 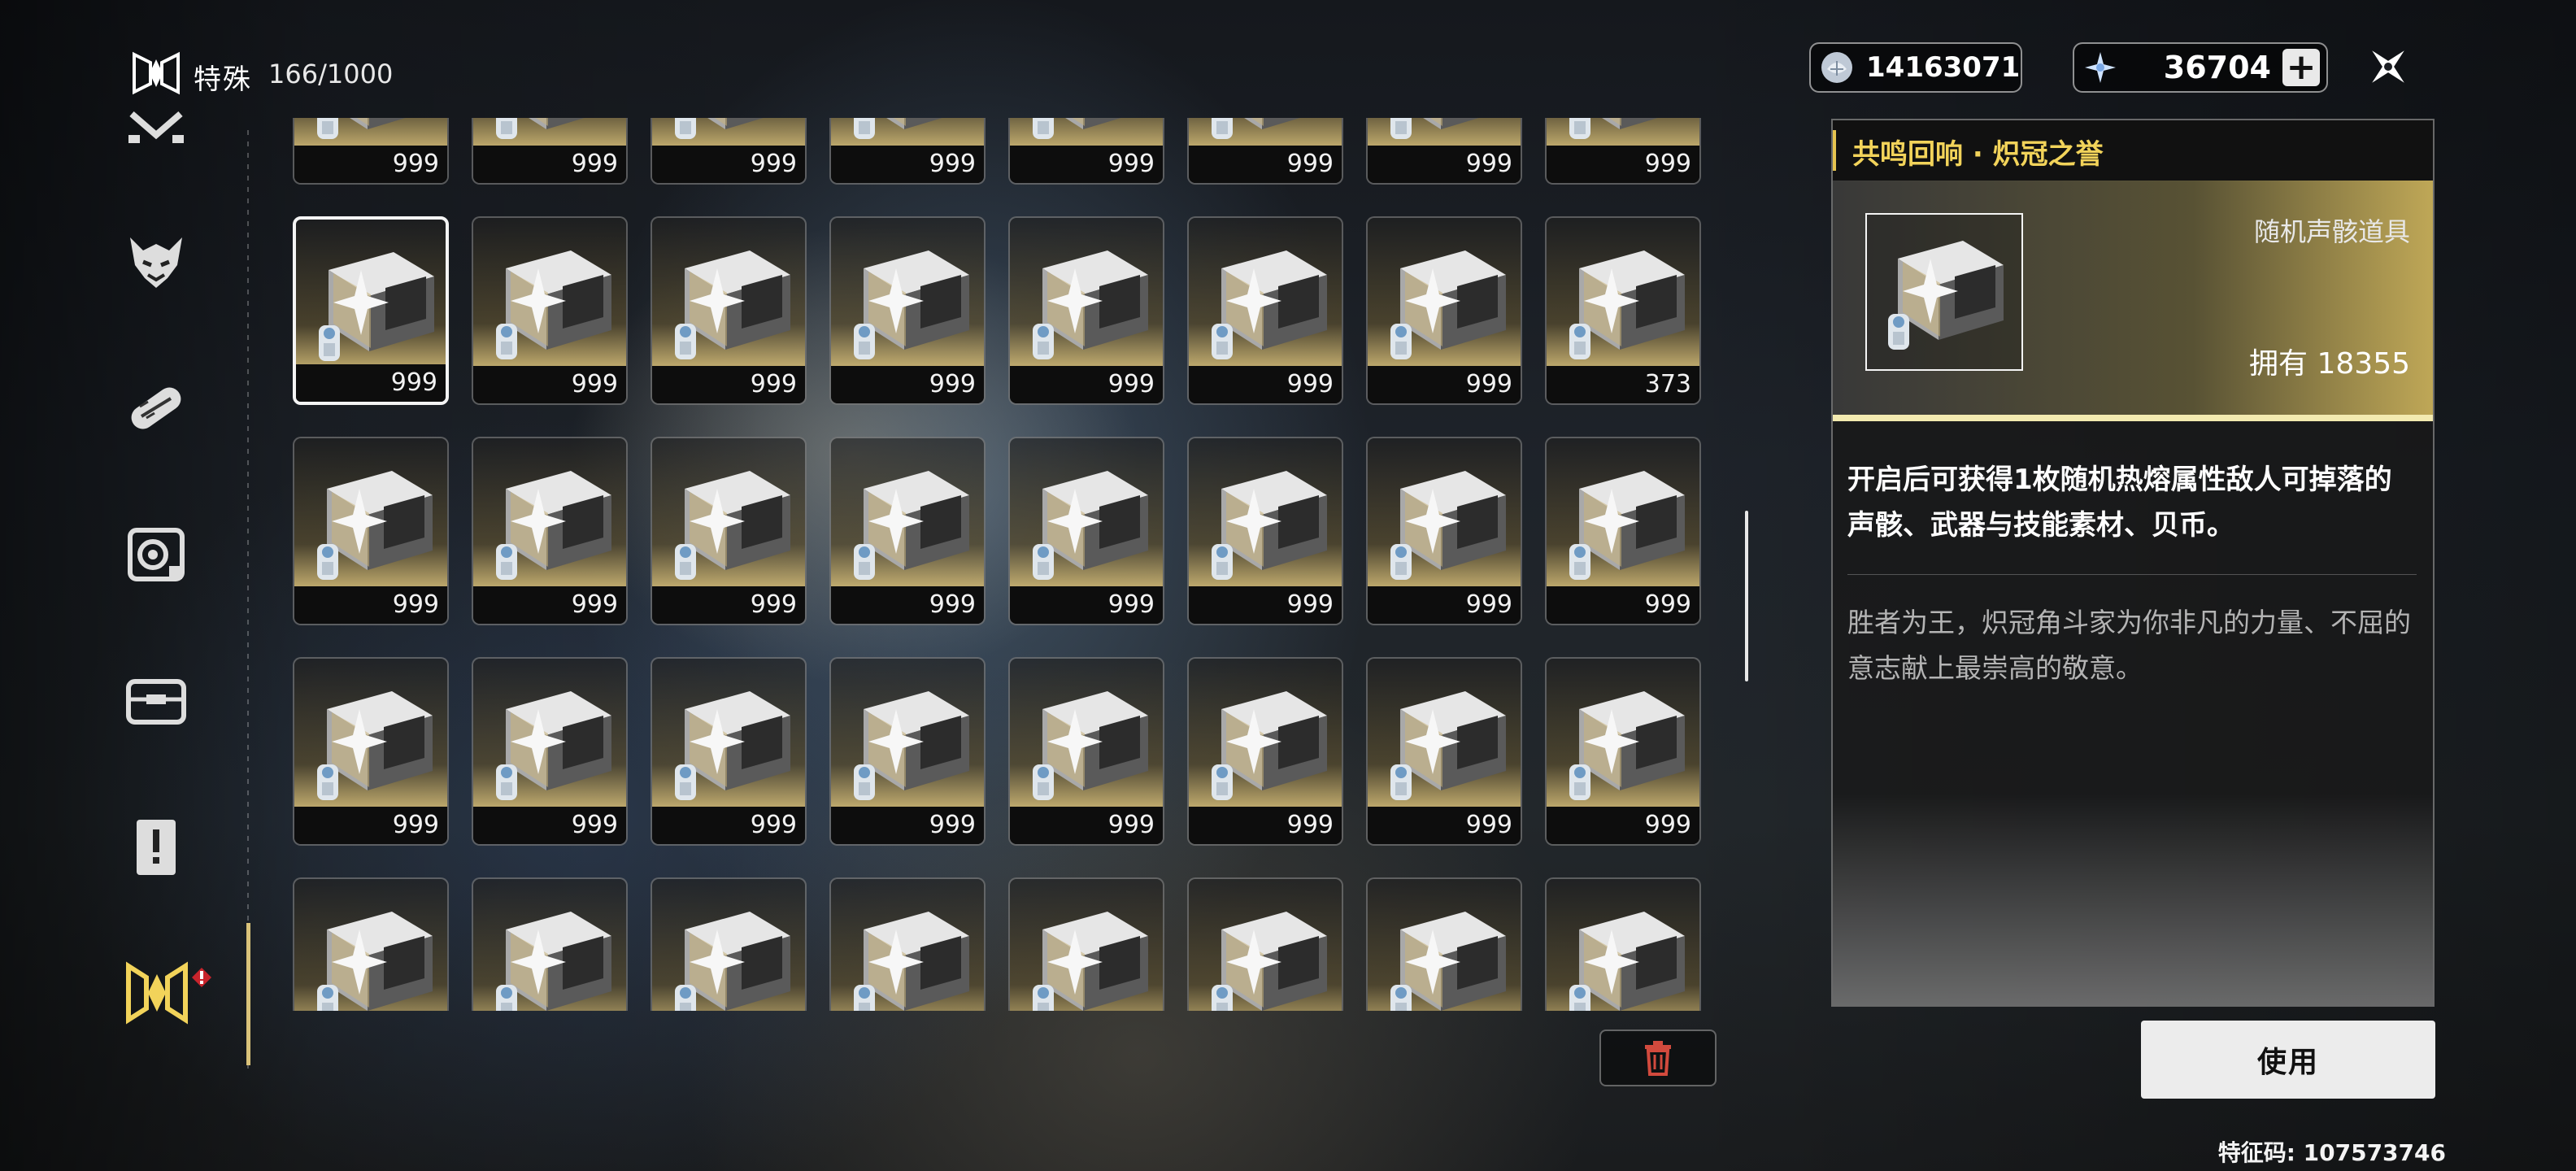 What do you see at coordinates (157, 408) in the screenshot?
I see `capsule-icon` at bounding box center [157, 408].